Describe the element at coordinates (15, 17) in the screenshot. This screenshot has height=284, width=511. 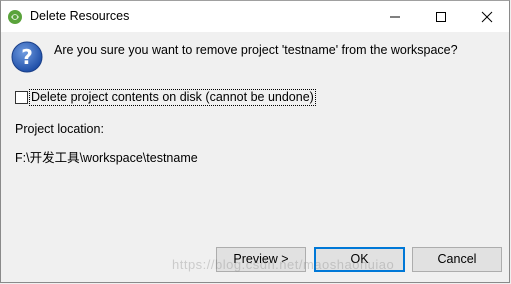
I see `eclipse-app-icon` at that location.